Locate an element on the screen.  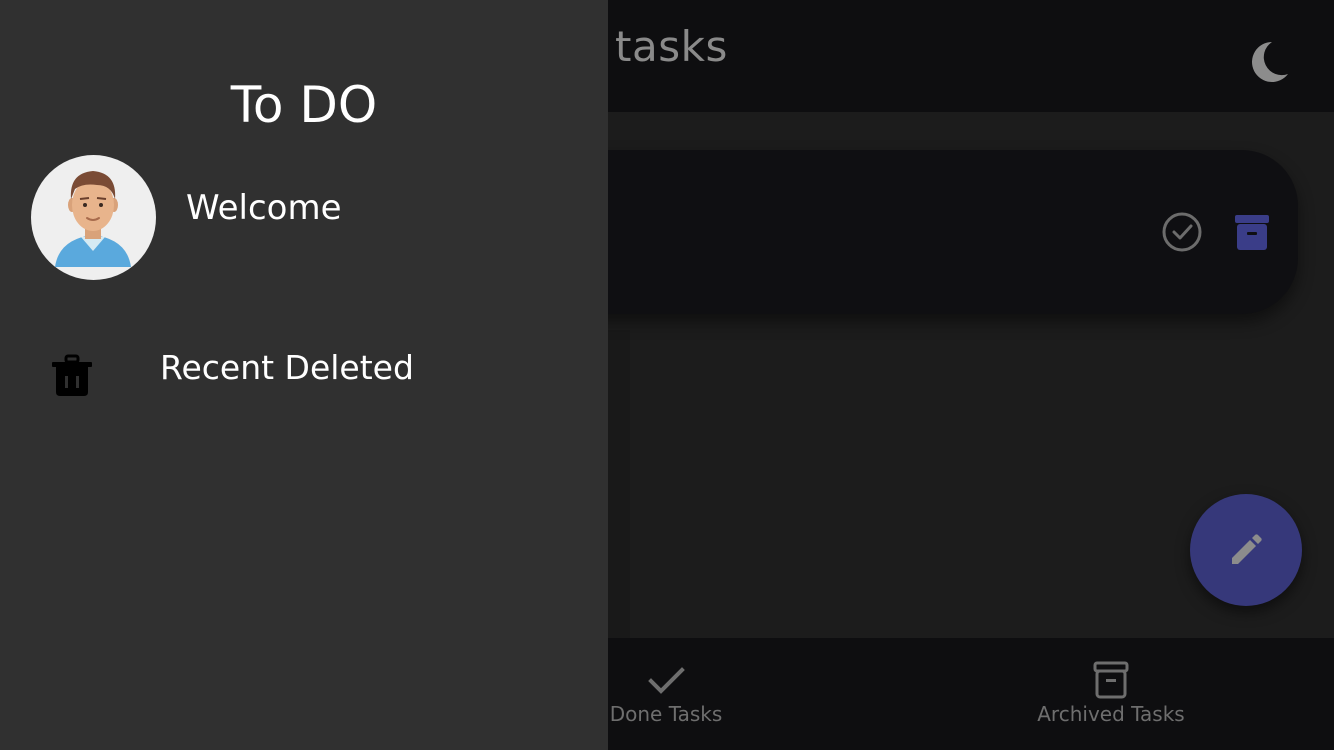
nav-archived-tasks: Archived Tasks is located at coordinates (1111, 694).